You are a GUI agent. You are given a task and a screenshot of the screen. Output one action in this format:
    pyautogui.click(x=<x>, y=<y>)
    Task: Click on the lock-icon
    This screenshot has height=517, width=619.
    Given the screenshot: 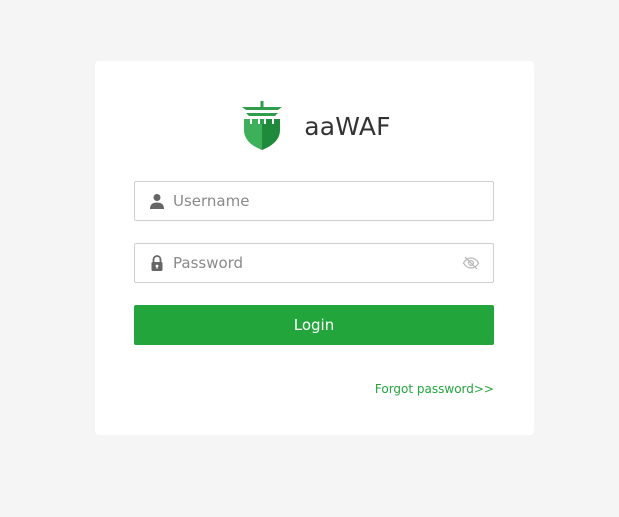 What is the action you would take?
    pyautogui.click(x=157, y=263)
    